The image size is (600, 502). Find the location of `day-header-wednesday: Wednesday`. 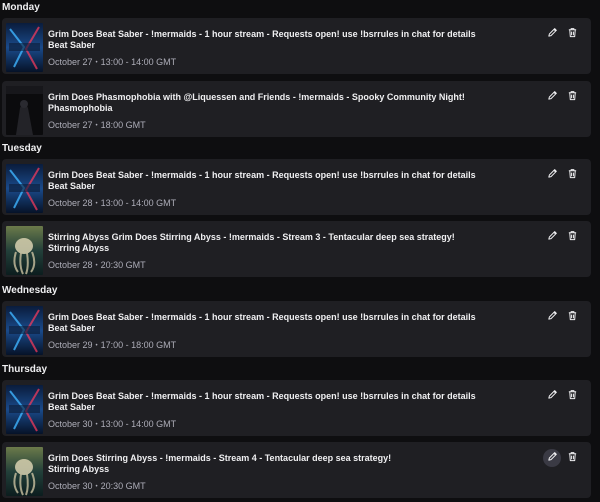

day-header-wednesday: Wednesday is located at coordinates (30, 290).